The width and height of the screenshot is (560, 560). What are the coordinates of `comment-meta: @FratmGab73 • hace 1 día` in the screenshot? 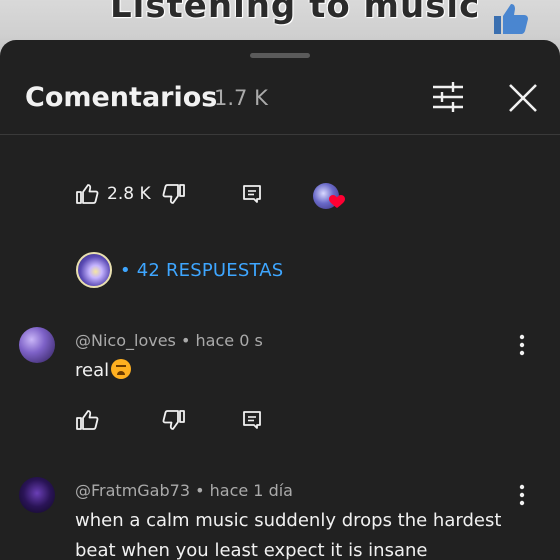 It's located at (184, 490).